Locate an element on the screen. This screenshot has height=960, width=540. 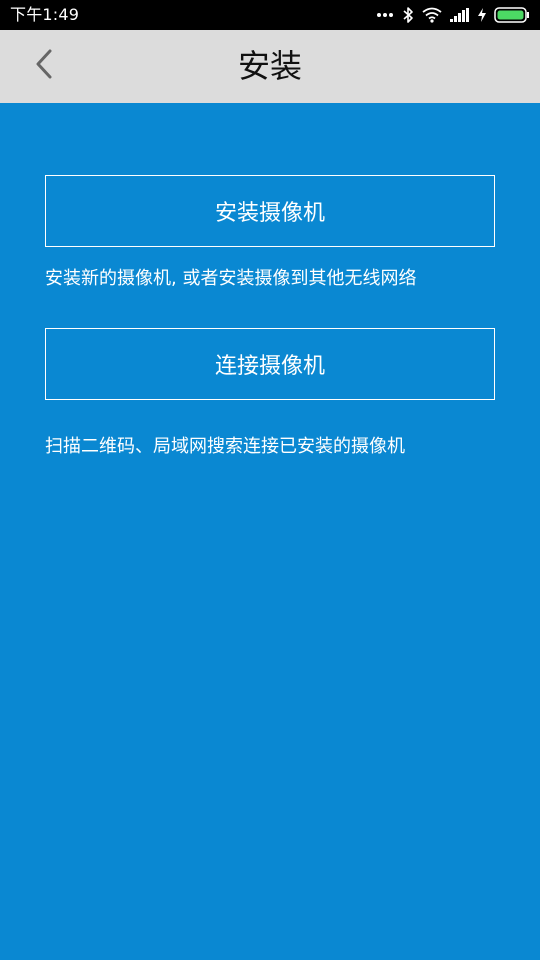
more-dots-icon is located at coordinates (385, 15).